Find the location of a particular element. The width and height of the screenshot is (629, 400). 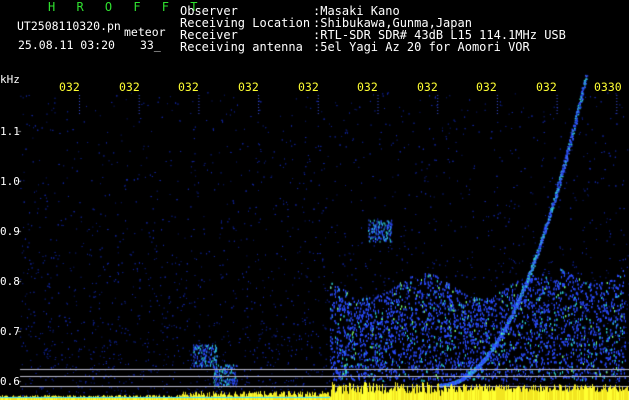

file-name: UT2508110320.pn is located at coordinates (69, 26).